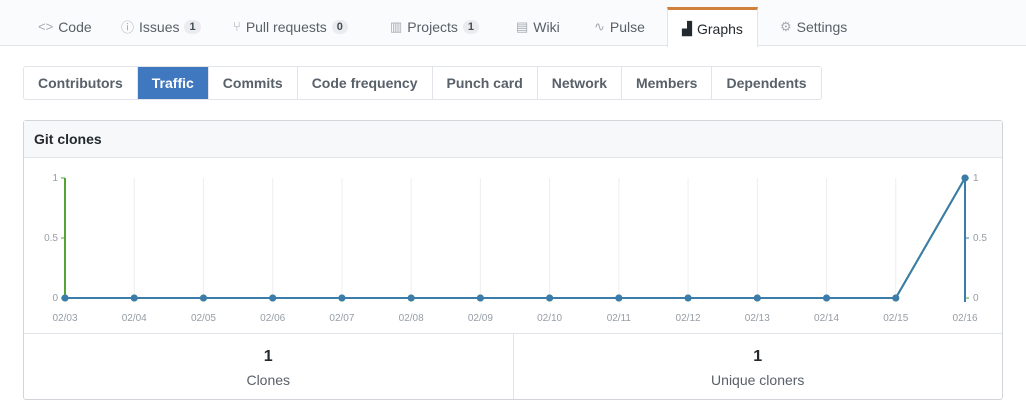  Describe the element at coordinates (627, 26) in the screenshot. I see `tab-label: Pulse` at that location.